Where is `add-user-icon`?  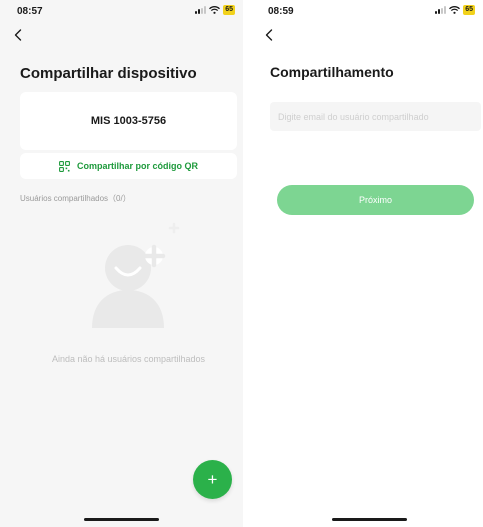
add-user-icon is located at coordinates (136, 275).